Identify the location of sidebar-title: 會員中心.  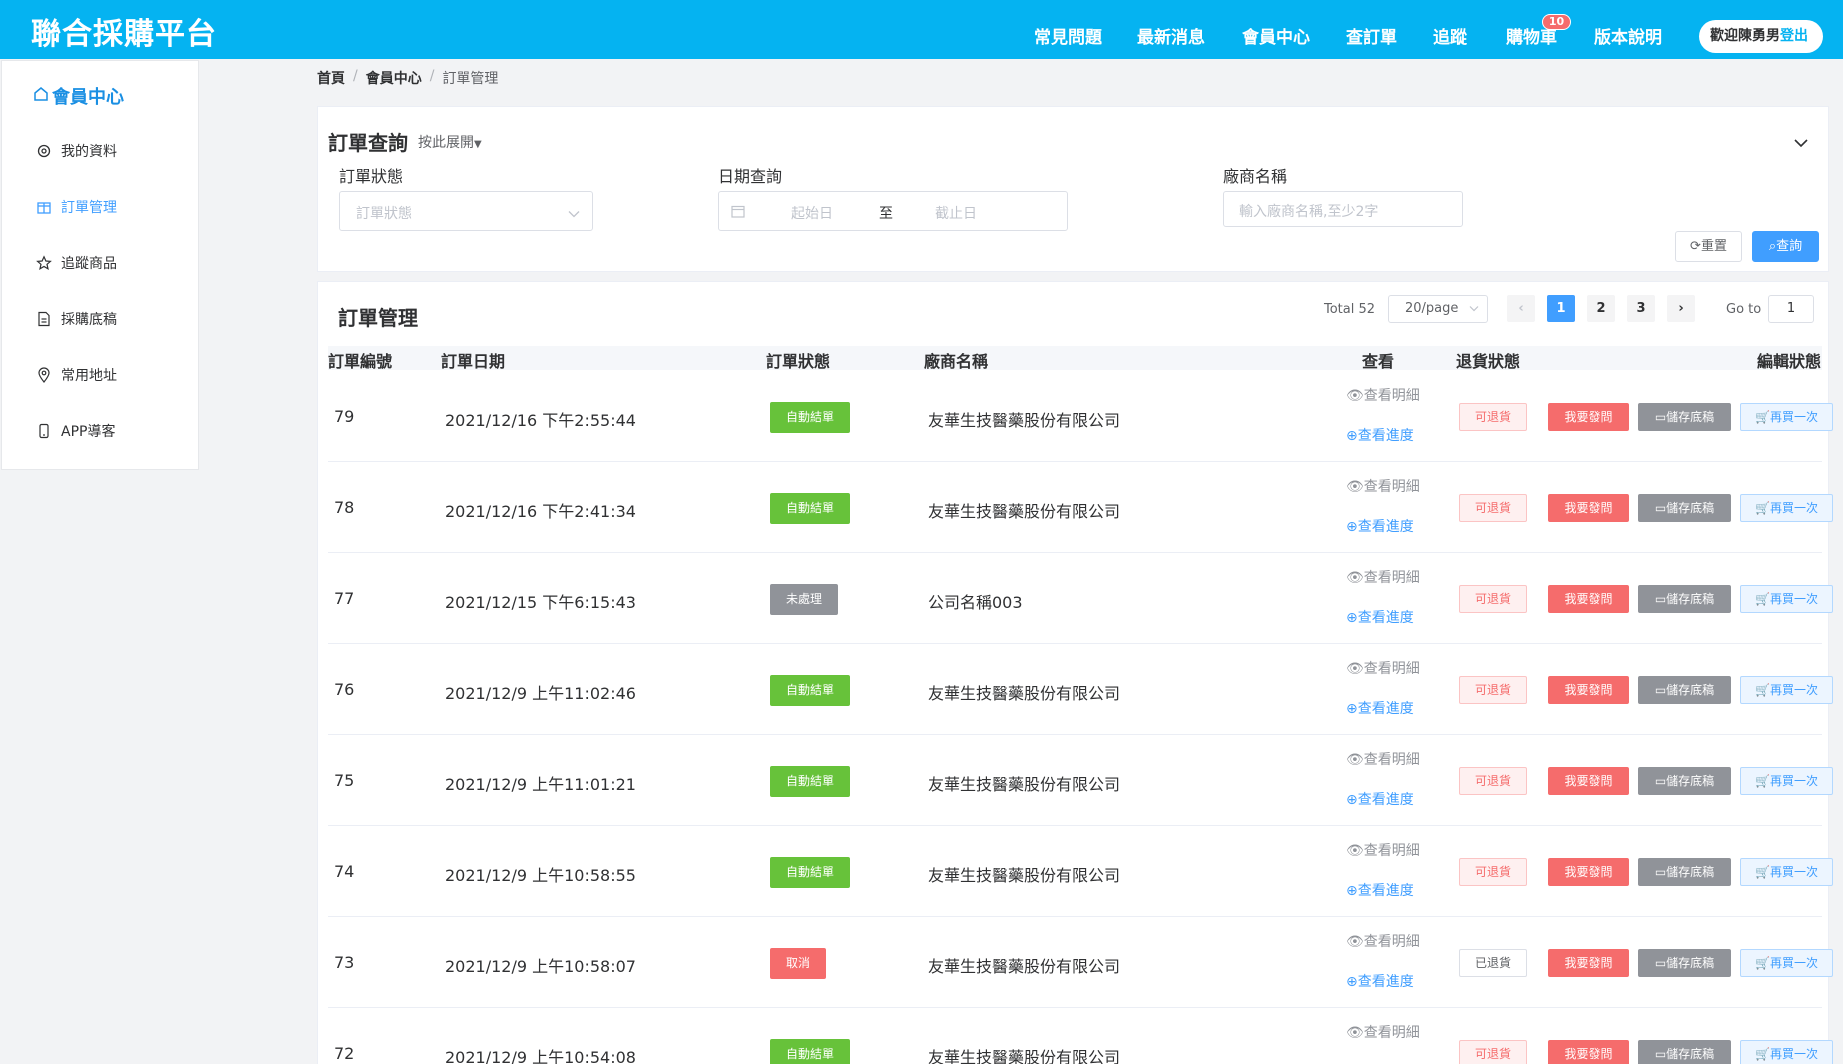
(78, 96).